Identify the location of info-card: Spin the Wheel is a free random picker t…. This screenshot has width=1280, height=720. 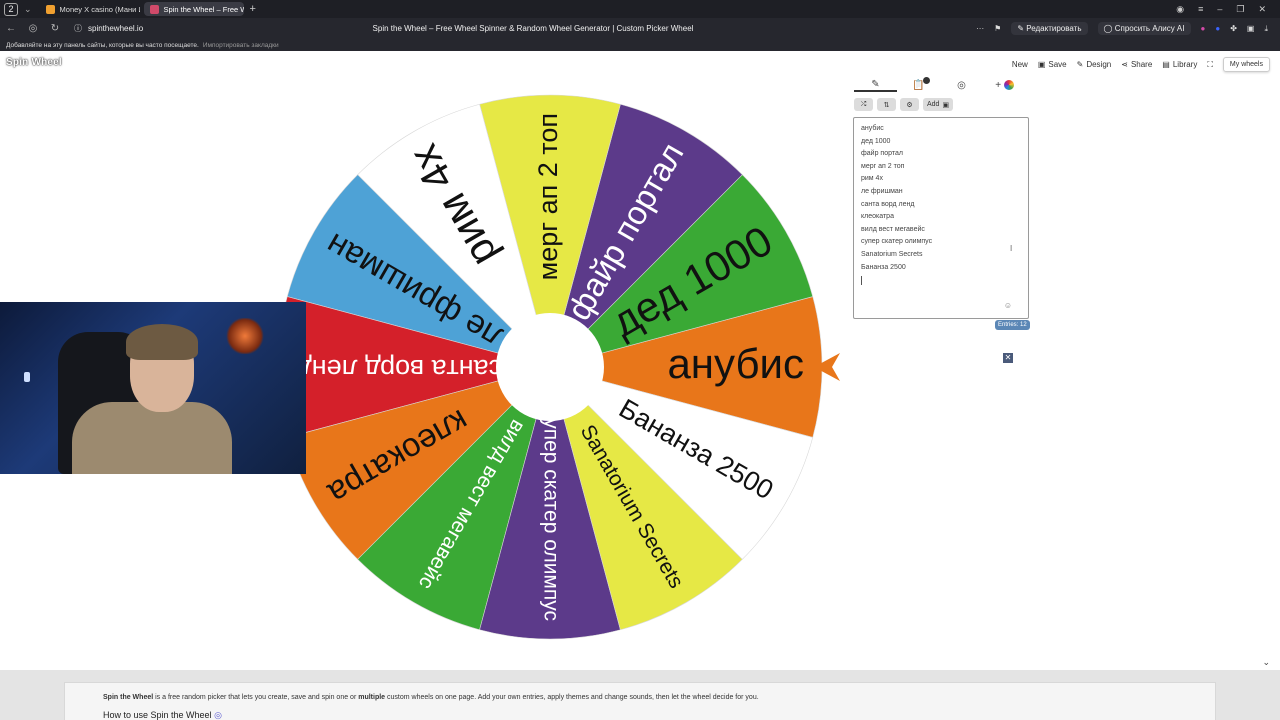
(640, 701).